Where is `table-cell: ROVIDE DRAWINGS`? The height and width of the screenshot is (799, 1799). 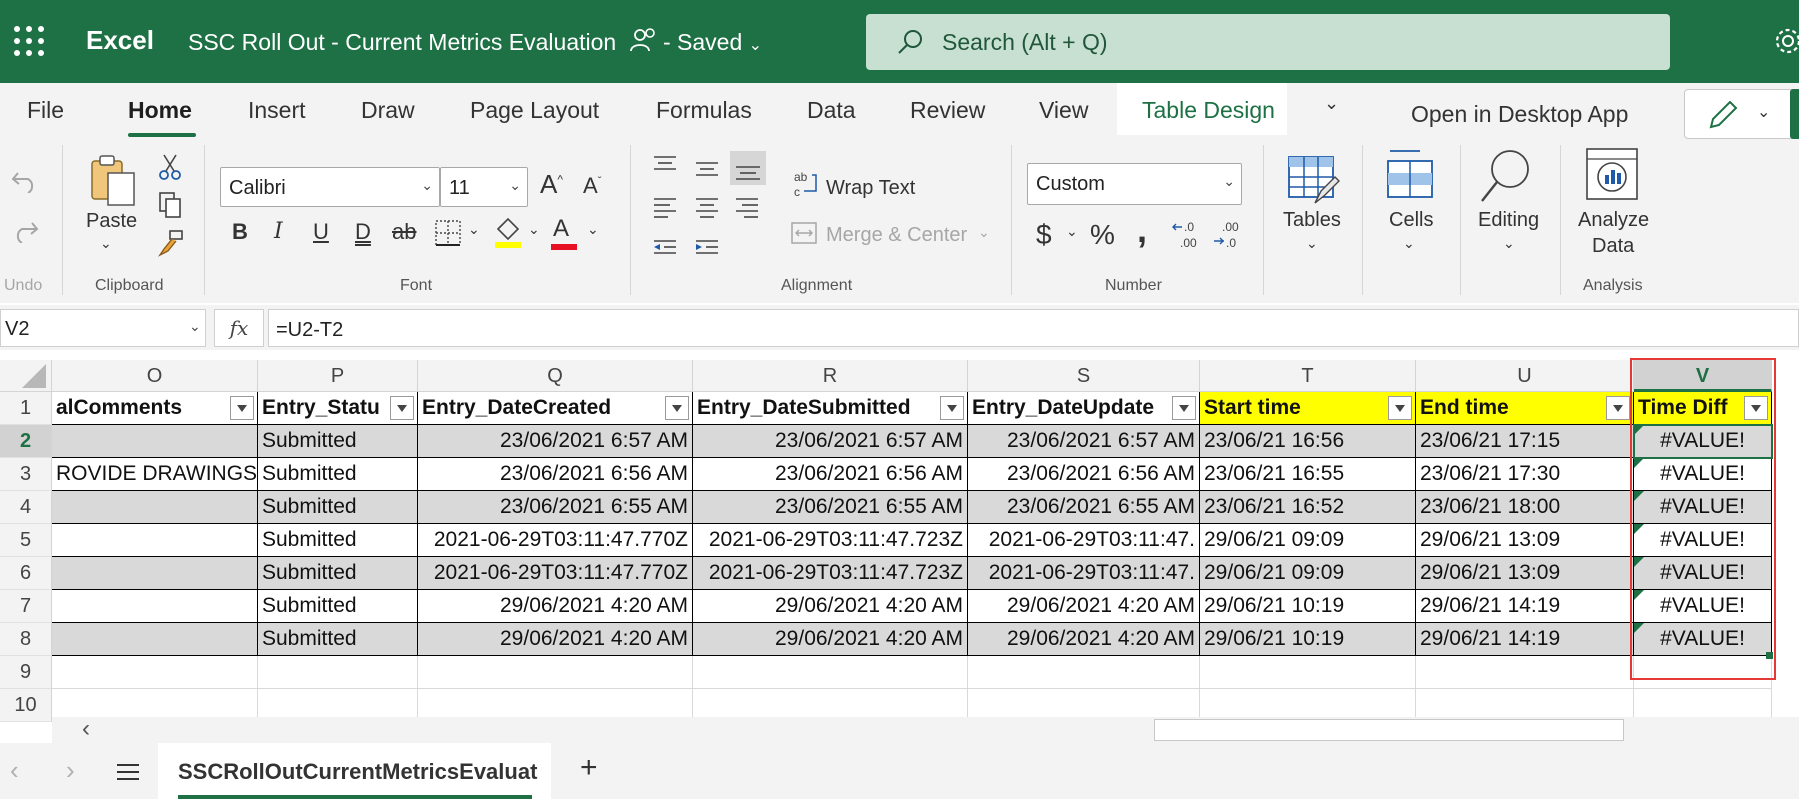
table-cell: ROVIDE DRAWINGS is located at coordinates (155, 474).